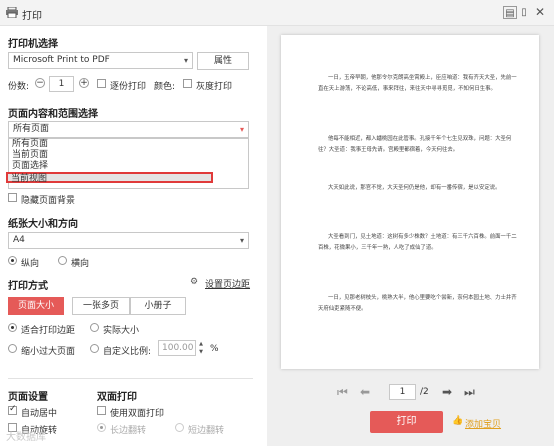 This screenshot has width=554, height=446. What do you see at coordinates (109, 178) in the screenshot?
I see `range-option-highlighted: 当前视图` at bounding box center [109, 178].